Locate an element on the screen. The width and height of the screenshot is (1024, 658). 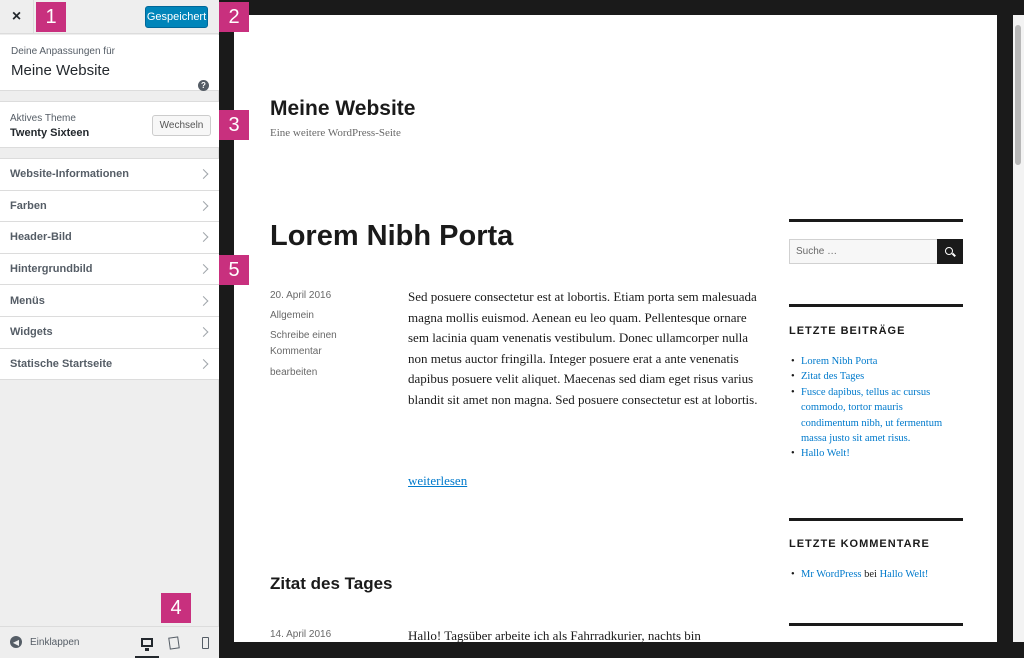
active-theme-section: Aktives Theme Twenty Sixteen Wechseln is located at coordinates (109, 124).